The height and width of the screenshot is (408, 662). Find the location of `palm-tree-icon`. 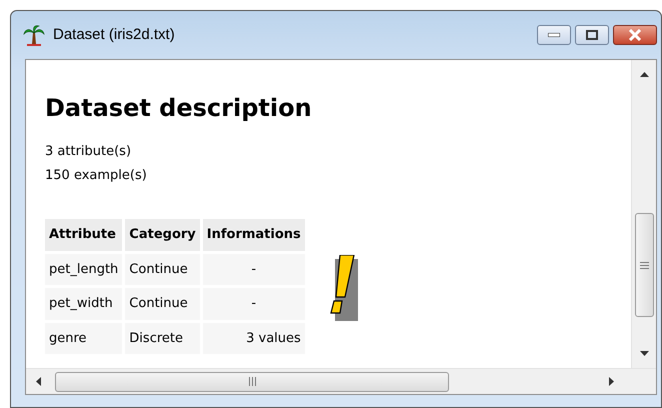

palm-tree-icon is located at coordinates (34, 35).